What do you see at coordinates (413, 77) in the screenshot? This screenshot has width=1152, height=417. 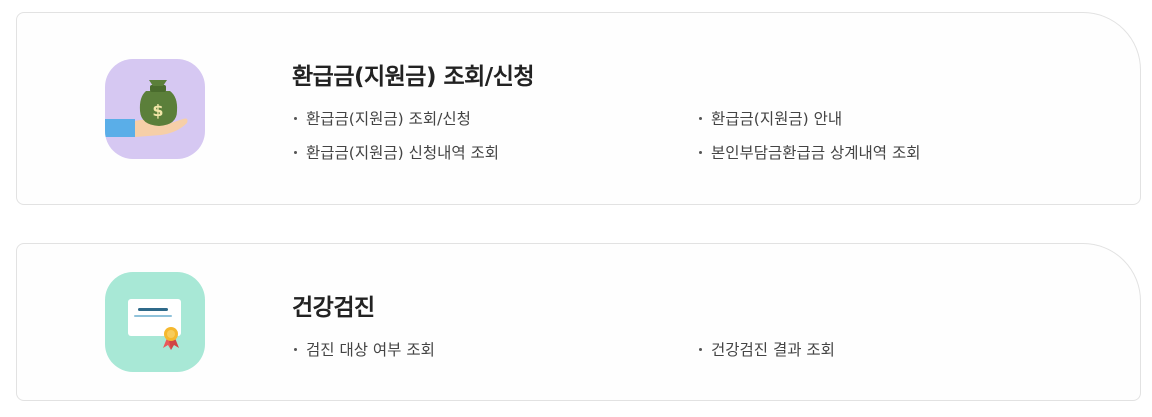 I see `refund-title: 환급금(지원금) 조회/신청` at bounding box center [413, 77].